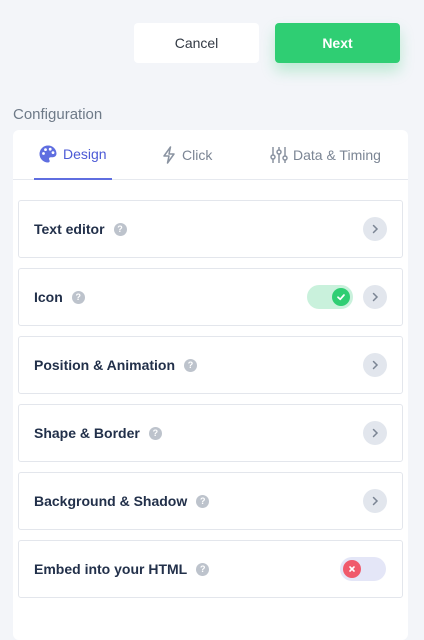 This screenshot has height=640, width=424. What do you see at coordinates (69, 229) in the screenshot?
I see `row-label: Text editor` at bounding box center [69, 229].